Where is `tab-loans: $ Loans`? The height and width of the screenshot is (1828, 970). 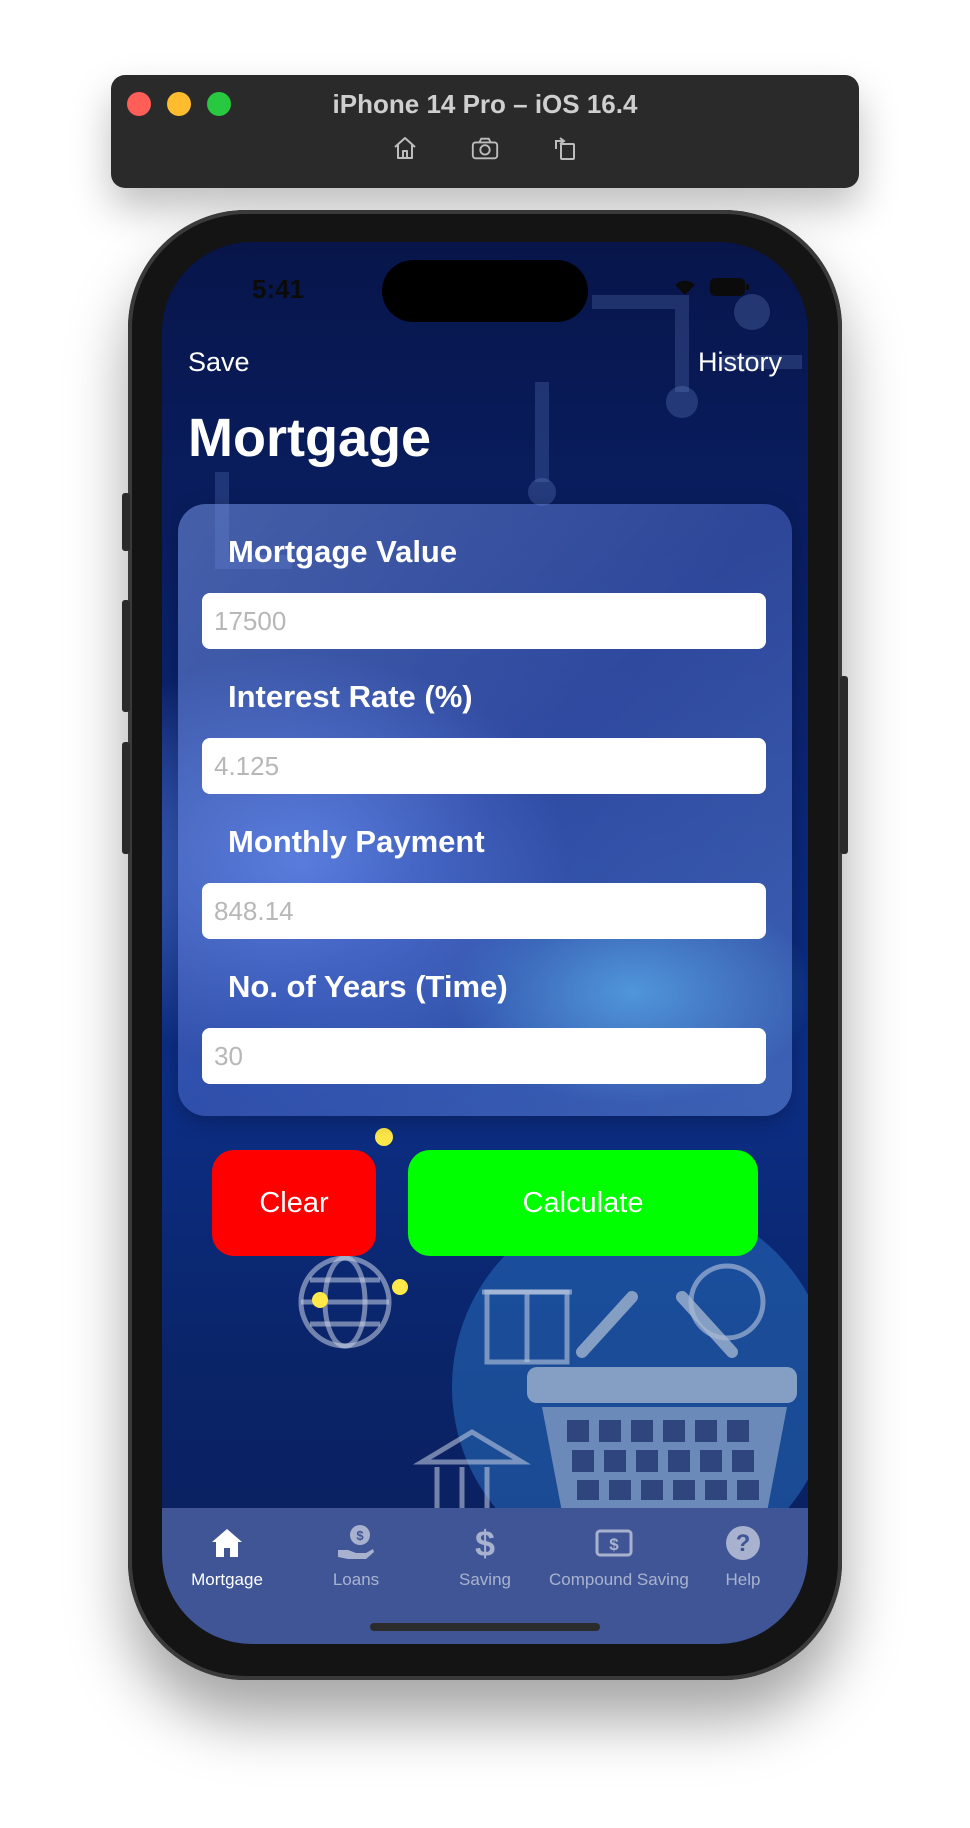
tab-loans: $ Loans is located at coordinates (356, 1556).